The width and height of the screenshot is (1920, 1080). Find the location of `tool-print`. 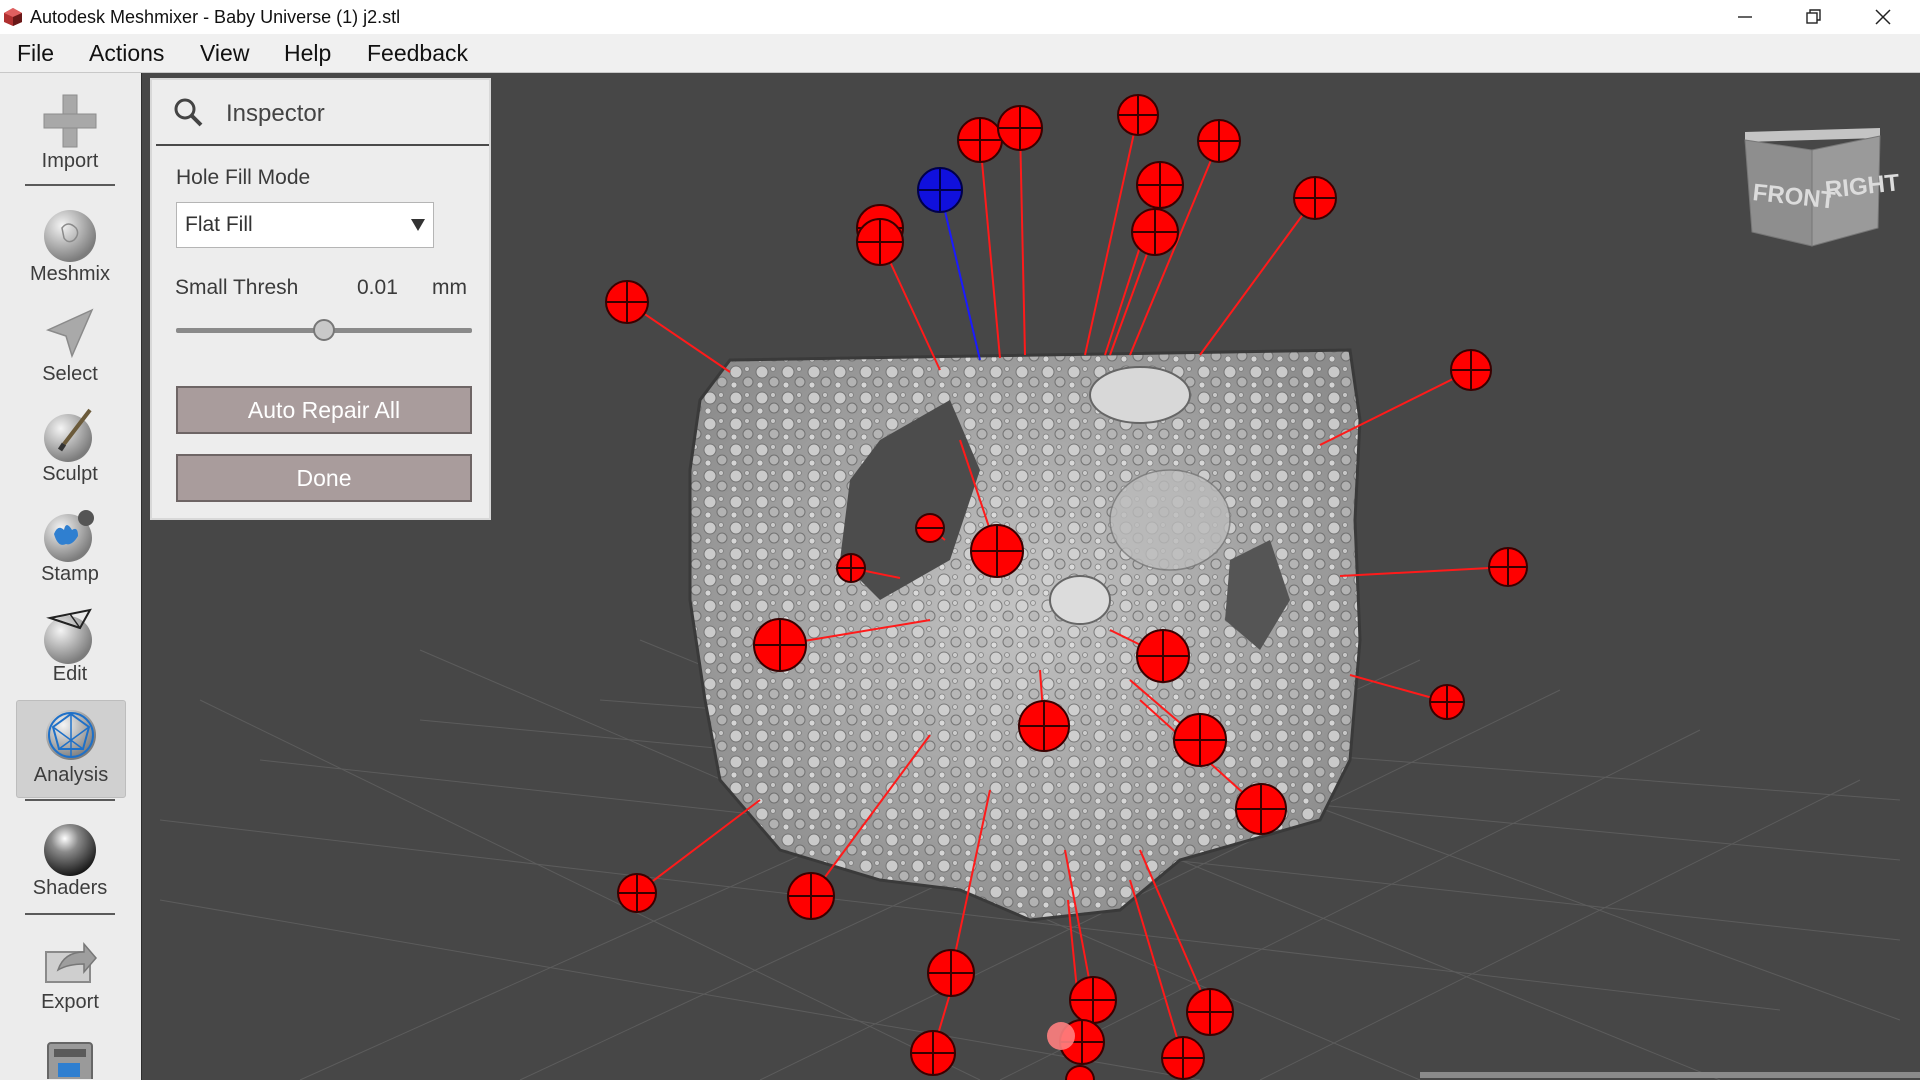

tool-print is located at coordinates (70, 1056).